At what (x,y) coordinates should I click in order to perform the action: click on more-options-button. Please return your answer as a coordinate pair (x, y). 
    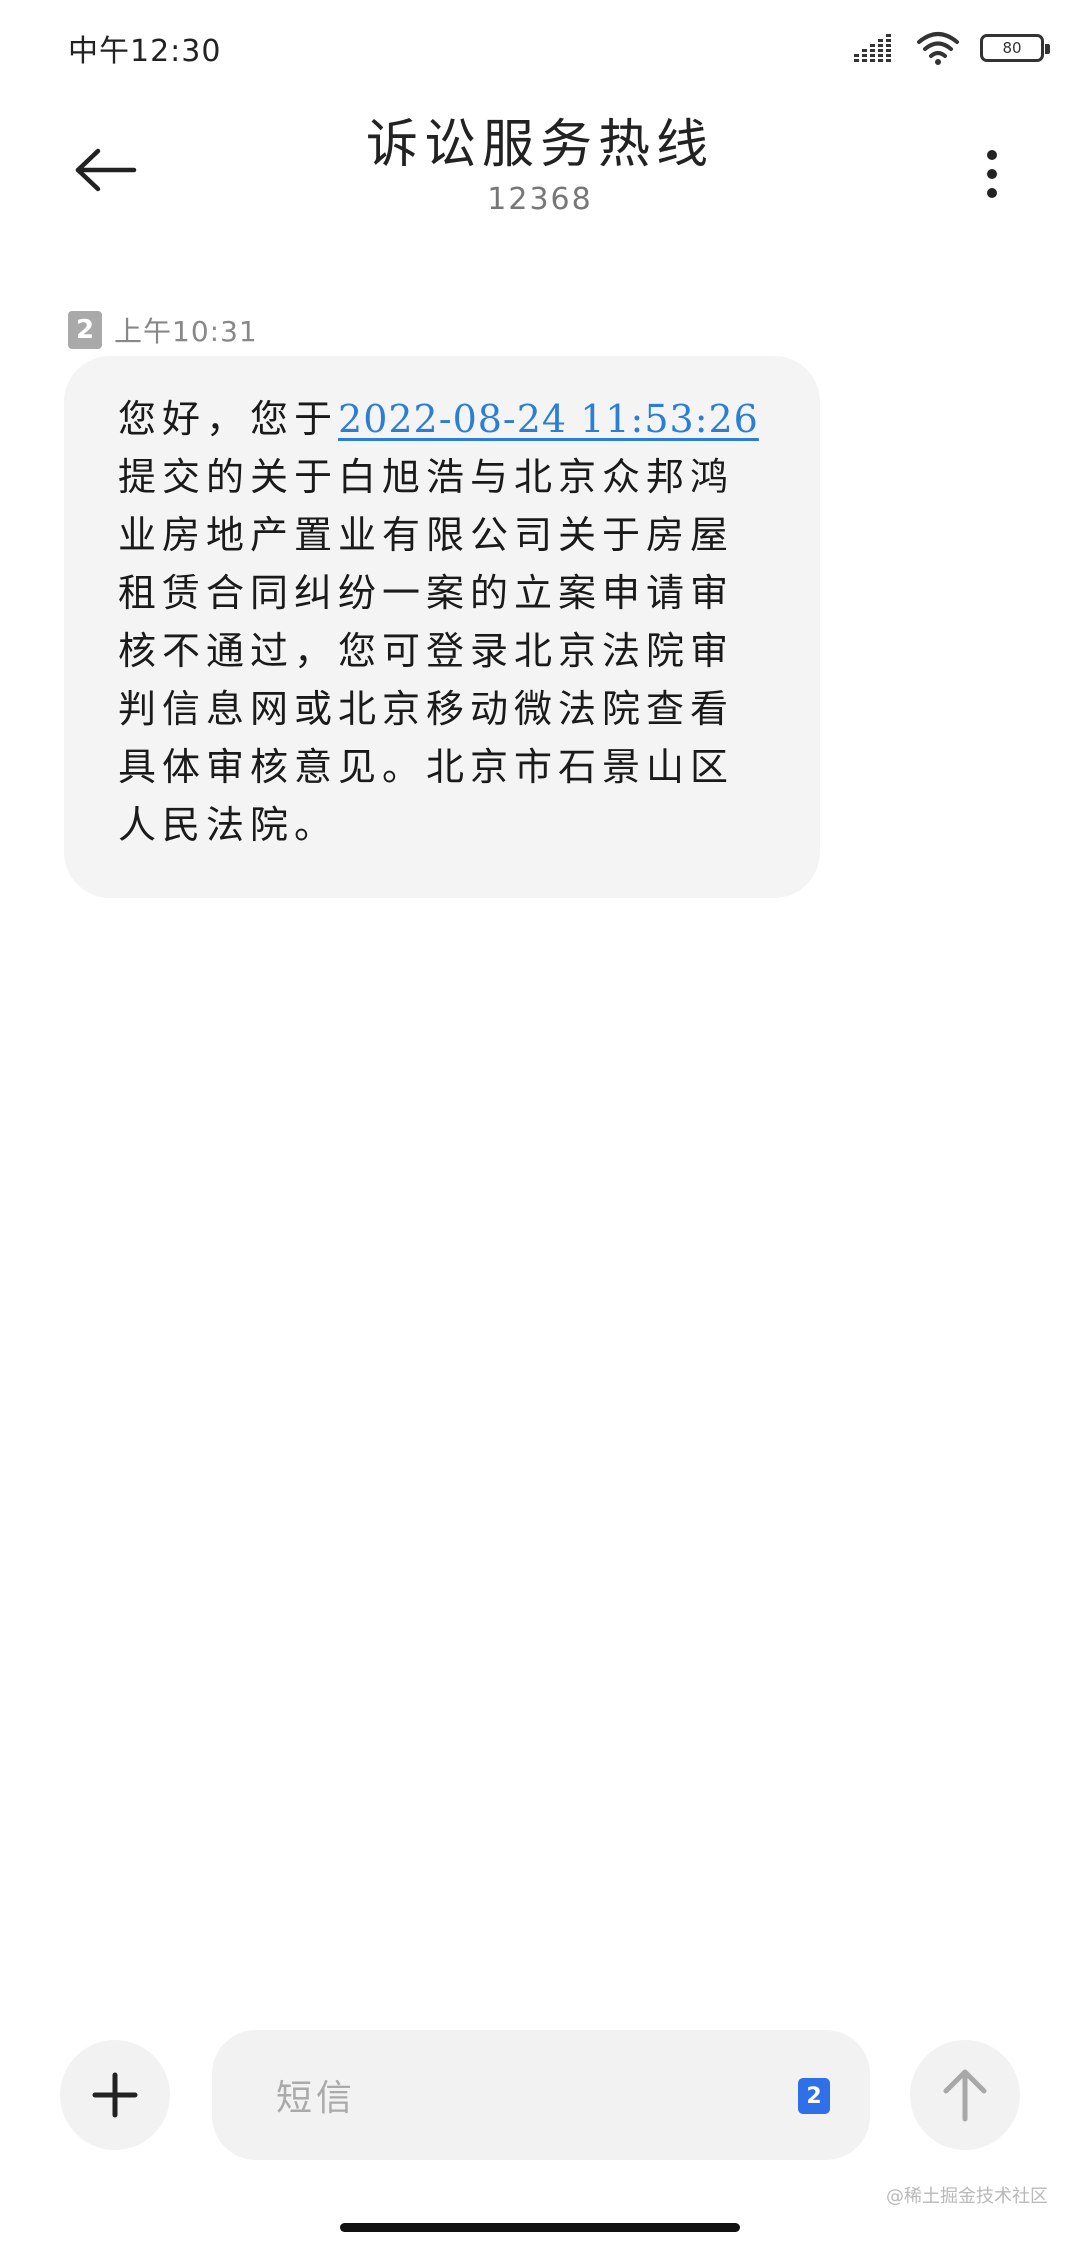
    Looking at the image, I should click on (992, 174).